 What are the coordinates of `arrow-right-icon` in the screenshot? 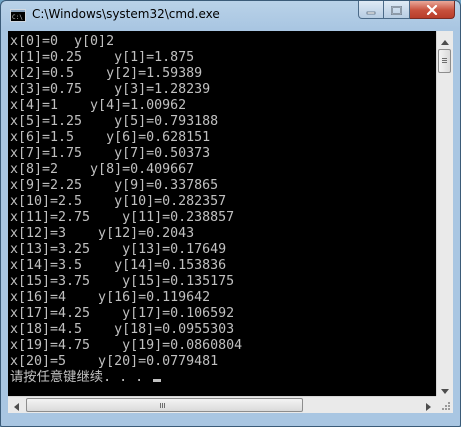 It's located at (428, 405).